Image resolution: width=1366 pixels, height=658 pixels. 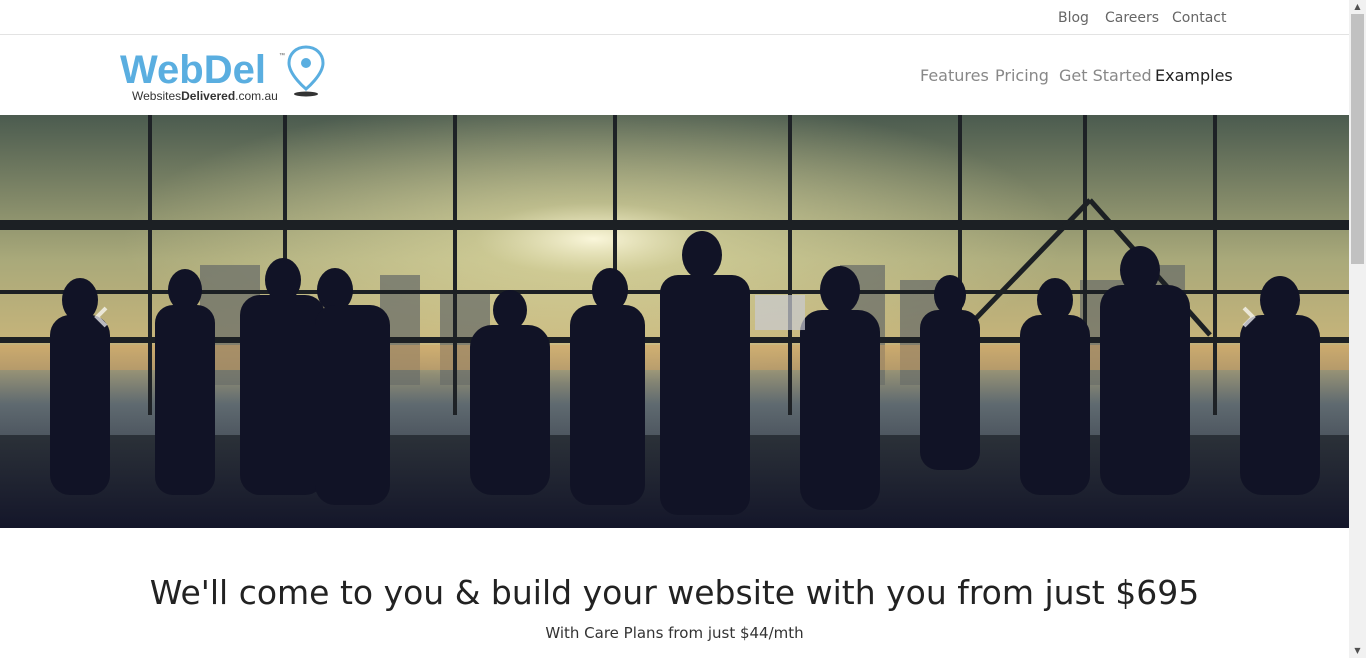 What do you see at coordinates (1105, 75) in the screenshot?
I see `nav-get-started: Get Started` at bounding box center [1105, 75].